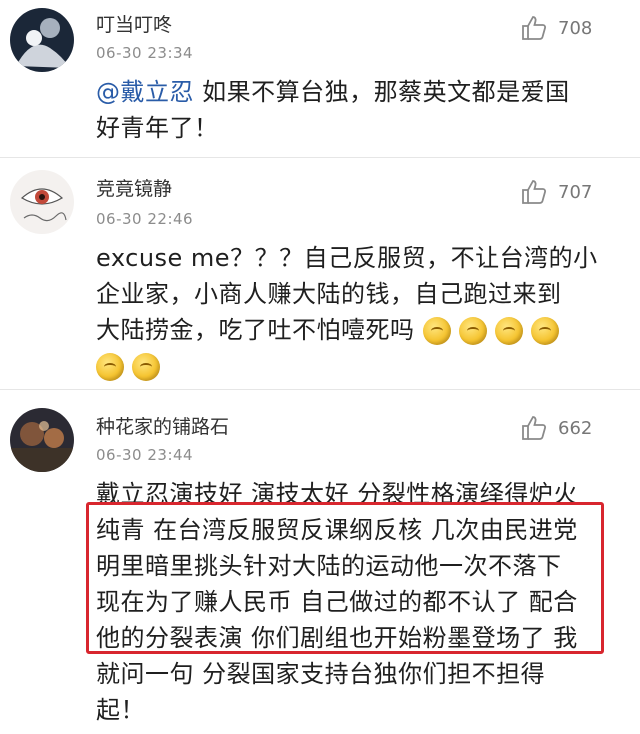  What do you see at coordinates (382, 92) in the screenshot?
I see `text-line: 如果不算台独，那蔡英文都是爱国` at bounding box center [382, 92].